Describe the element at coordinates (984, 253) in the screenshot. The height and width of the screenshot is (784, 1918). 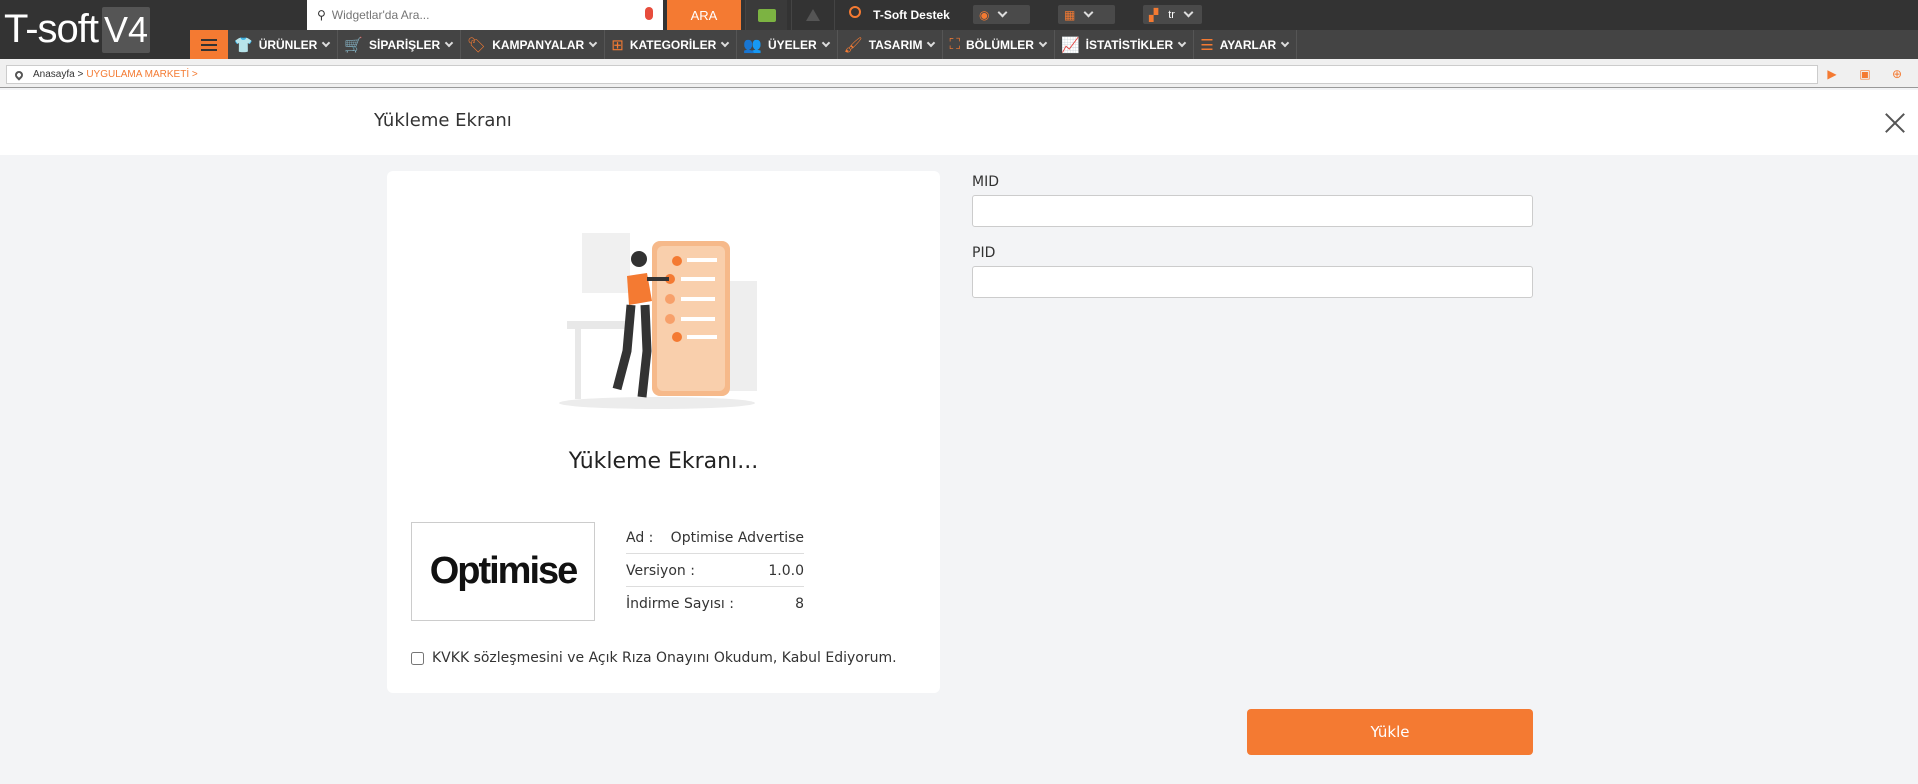
I see `pid-label: PID` at that location.